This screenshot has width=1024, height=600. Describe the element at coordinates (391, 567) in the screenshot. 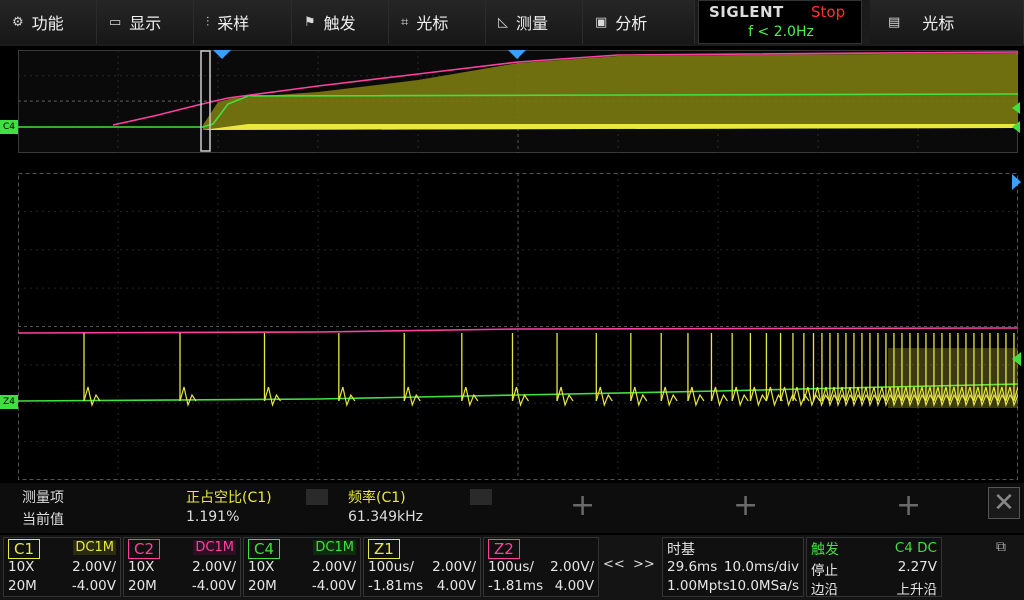

I see `zoom-z1-timescale: 100us/` at that location.